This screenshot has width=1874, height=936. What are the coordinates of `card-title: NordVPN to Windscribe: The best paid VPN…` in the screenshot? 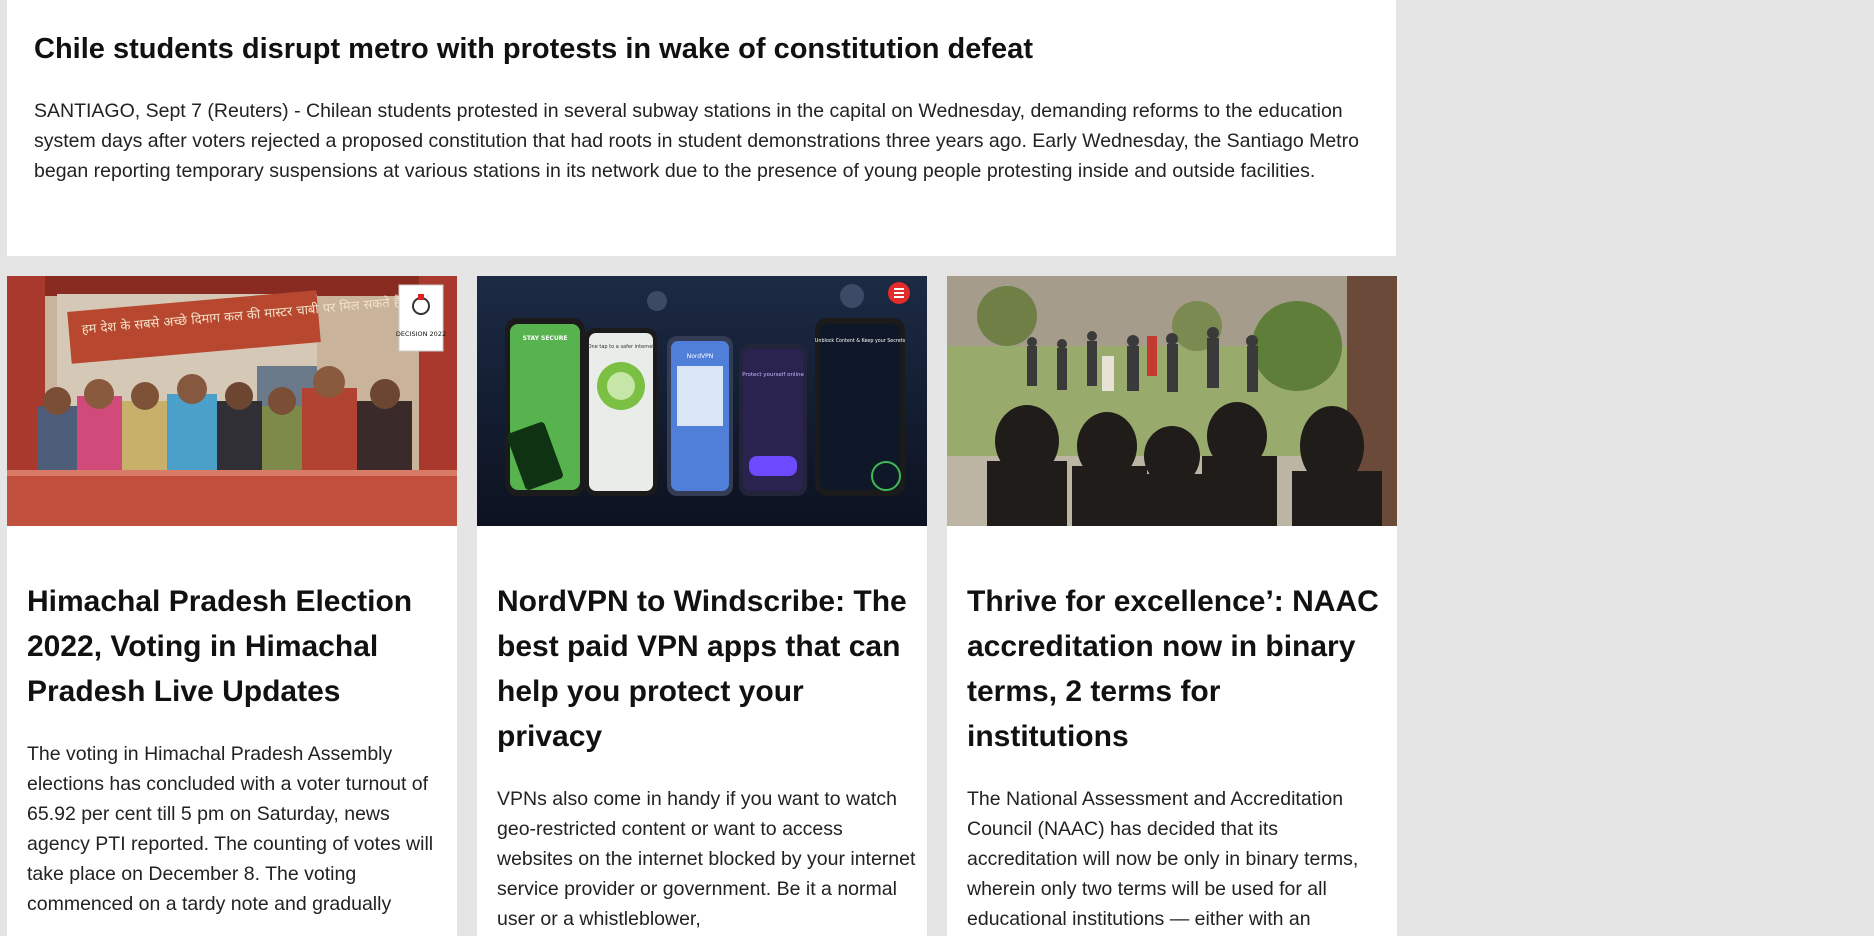 It's located at (707, 669).